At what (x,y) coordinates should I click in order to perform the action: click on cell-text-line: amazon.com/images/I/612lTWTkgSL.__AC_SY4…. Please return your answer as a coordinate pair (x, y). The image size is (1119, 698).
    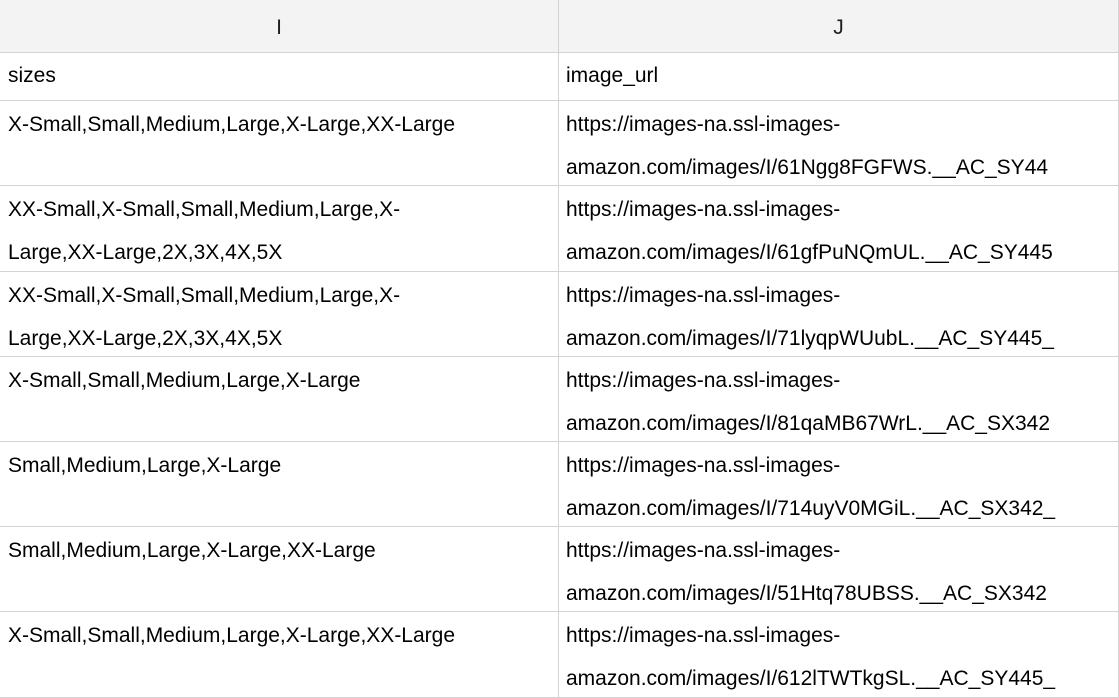
    Looking at the image, I should click on (811, 678).